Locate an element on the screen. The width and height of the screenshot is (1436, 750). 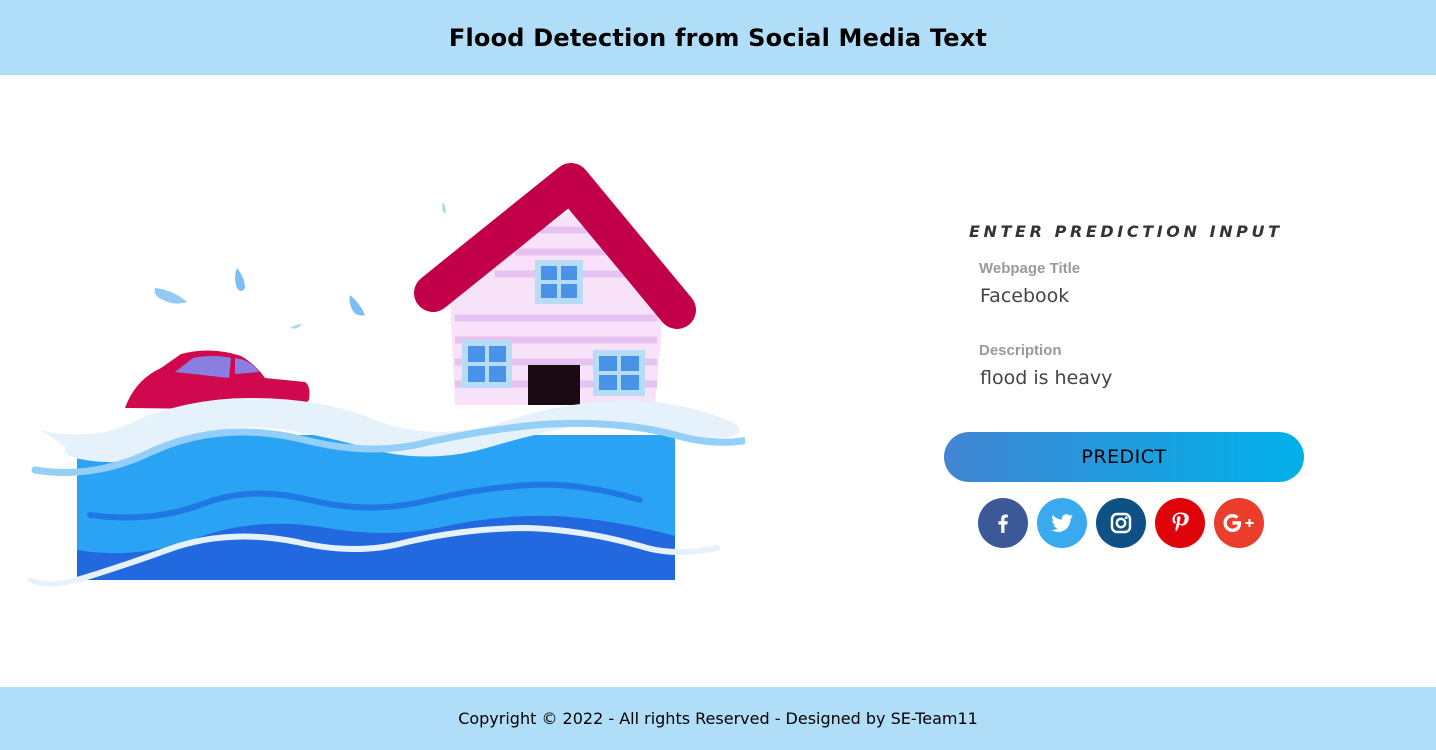
description-label: Description is located at coordinates (1020, 350).